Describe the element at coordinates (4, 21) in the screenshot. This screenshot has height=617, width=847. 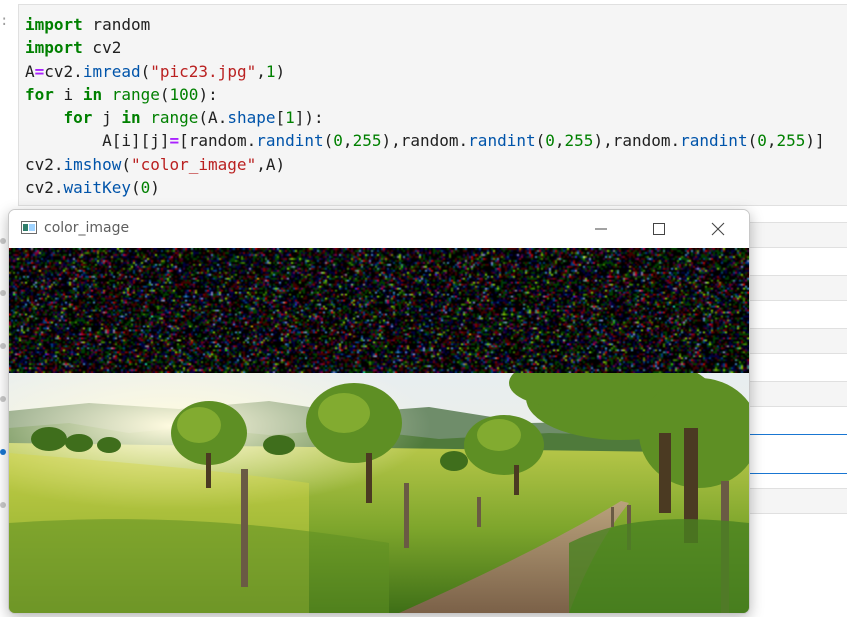
I see `cell-prompt: :` at that location.